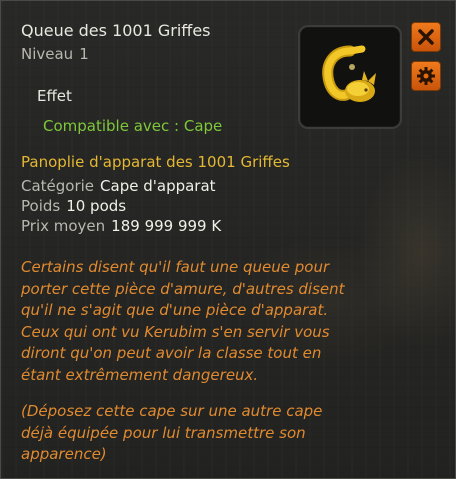  Describe the element at coordinates (41, 206) in the screenshot. I see `weight-label: Poids` at that location.